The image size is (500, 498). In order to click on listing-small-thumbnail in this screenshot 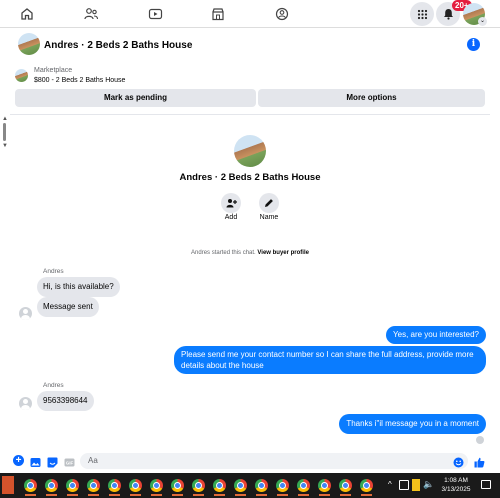, I will do `click(21, 75)`.